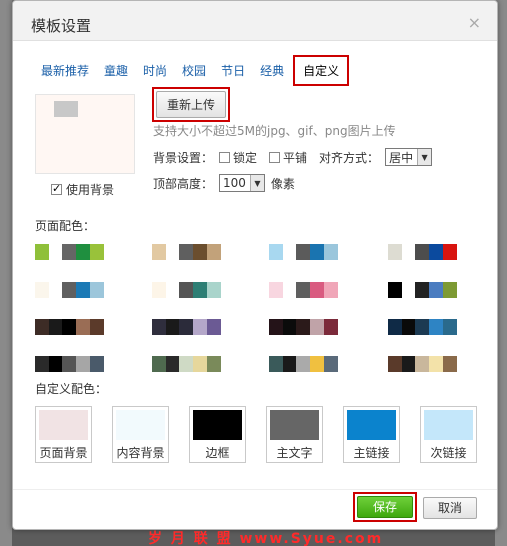 This screenshot has height=546, width=507. I want to click on tile-label: 平铺, so click(295, 157).